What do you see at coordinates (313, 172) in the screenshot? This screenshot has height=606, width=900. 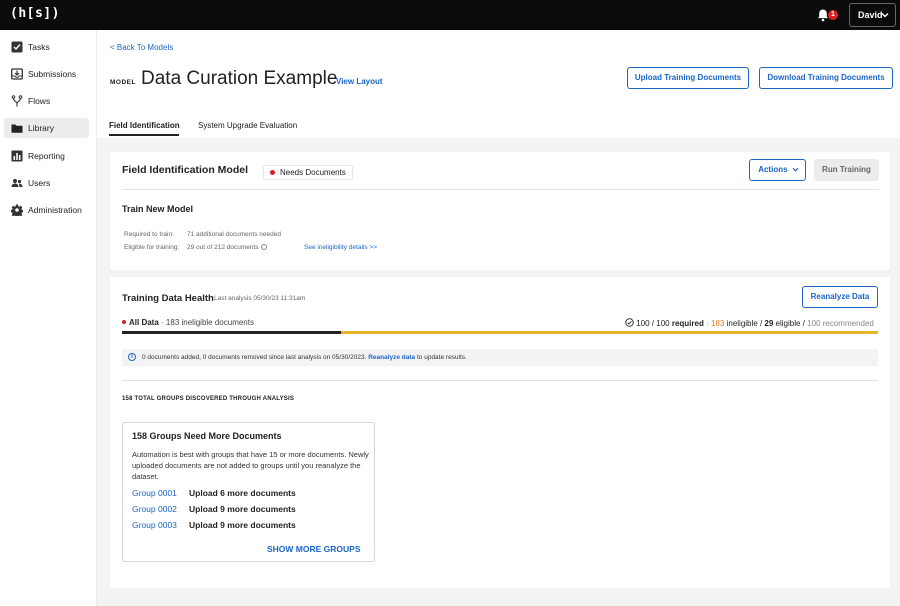 I see `status-text: Needs Documents` at bounding box center [313, 172].